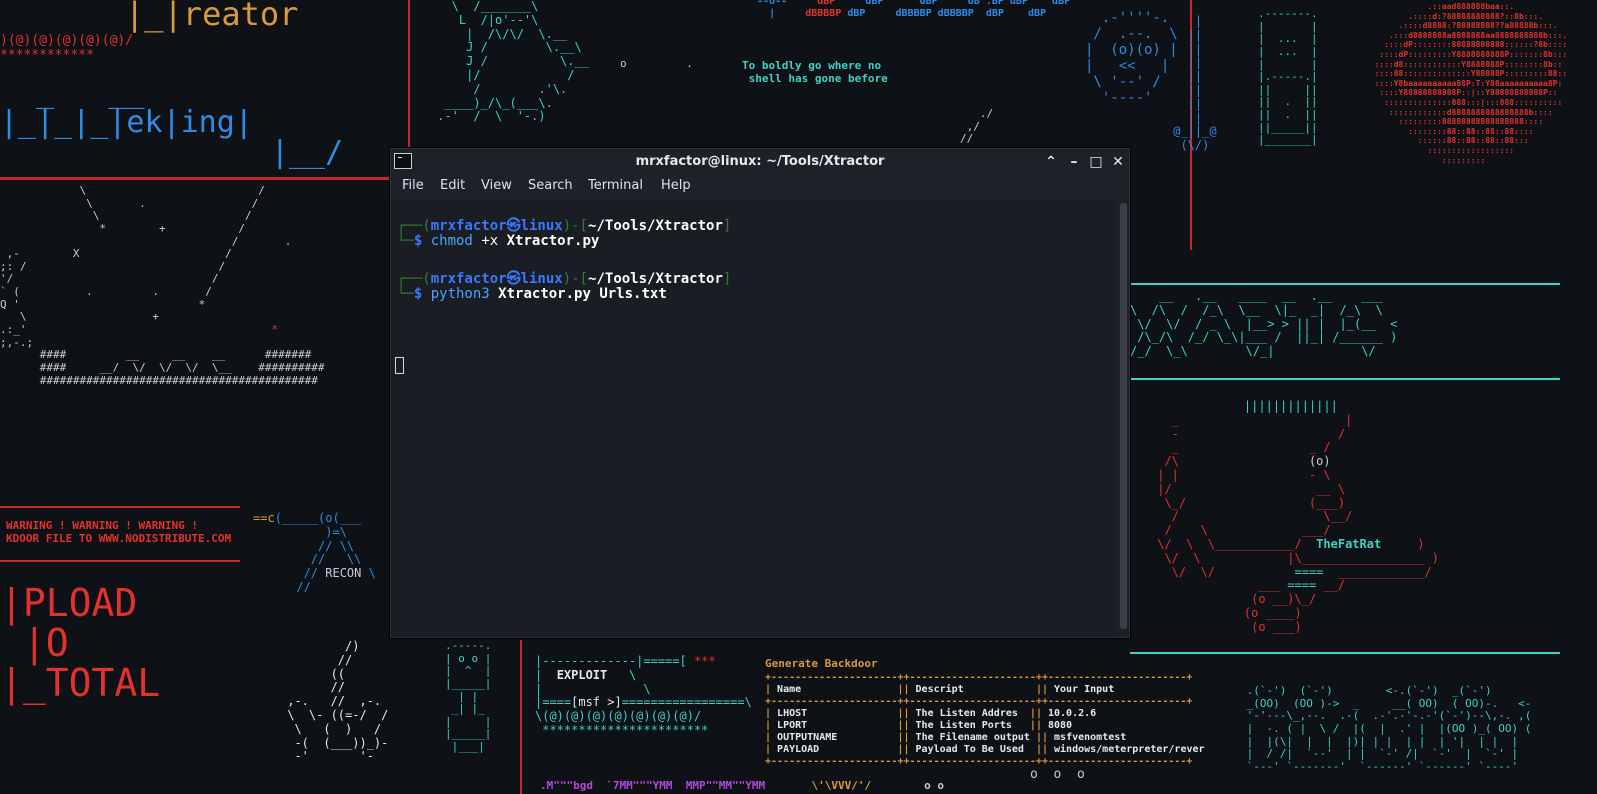 The width and height of the screenshot is (1597, 794). I want to click on backdoor-header-name: Name, so click(789, 689).